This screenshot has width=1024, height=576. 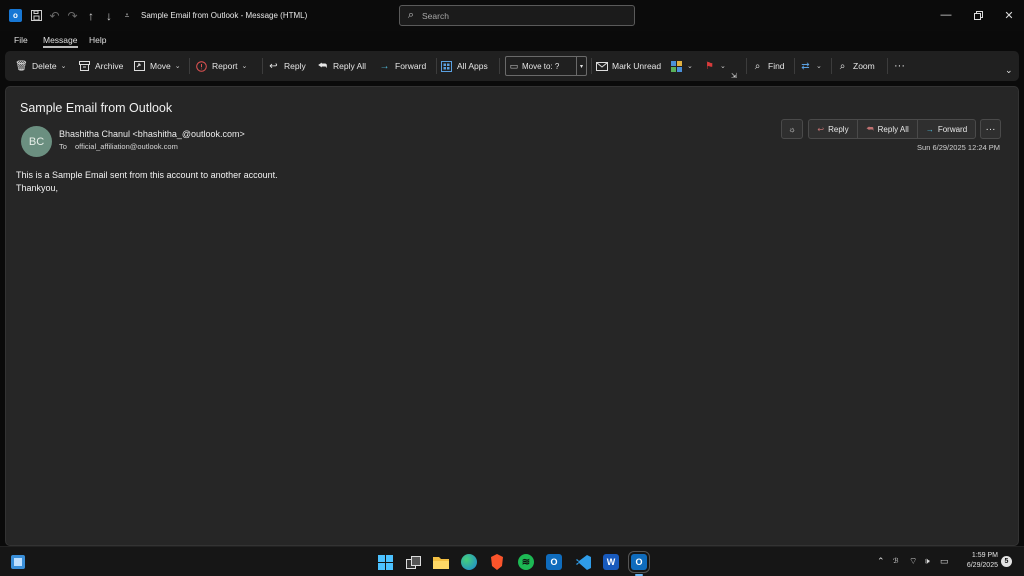 What do you see at coordinates (15, 15) in the screenshot?
I see `outlook-logo-icon: o` at bounding box center [15, 15].